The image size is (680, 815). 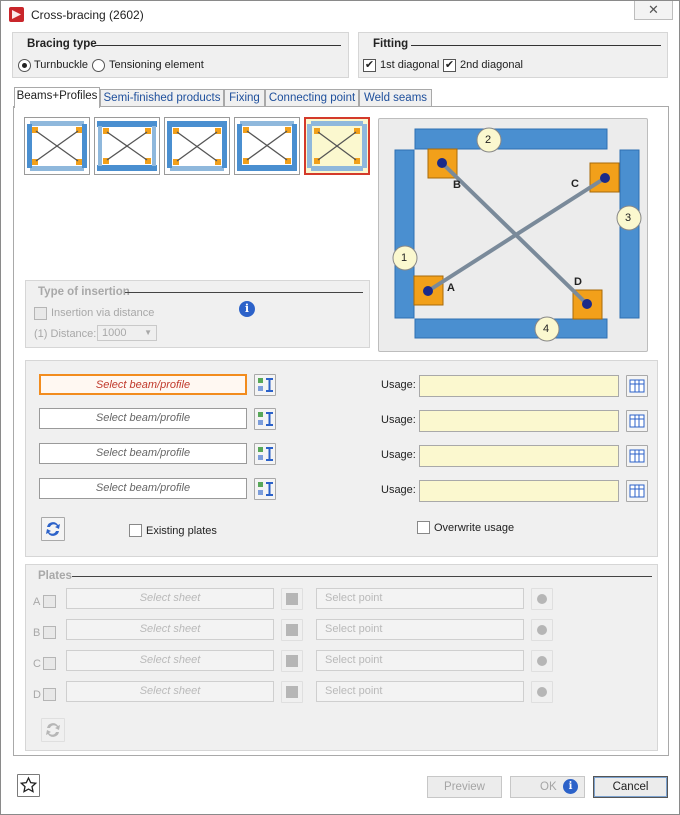 What do you see at coordinates (49, 632) in the screenshot?
I see `plate-b-checkbox` at bounding box center [49, 632].